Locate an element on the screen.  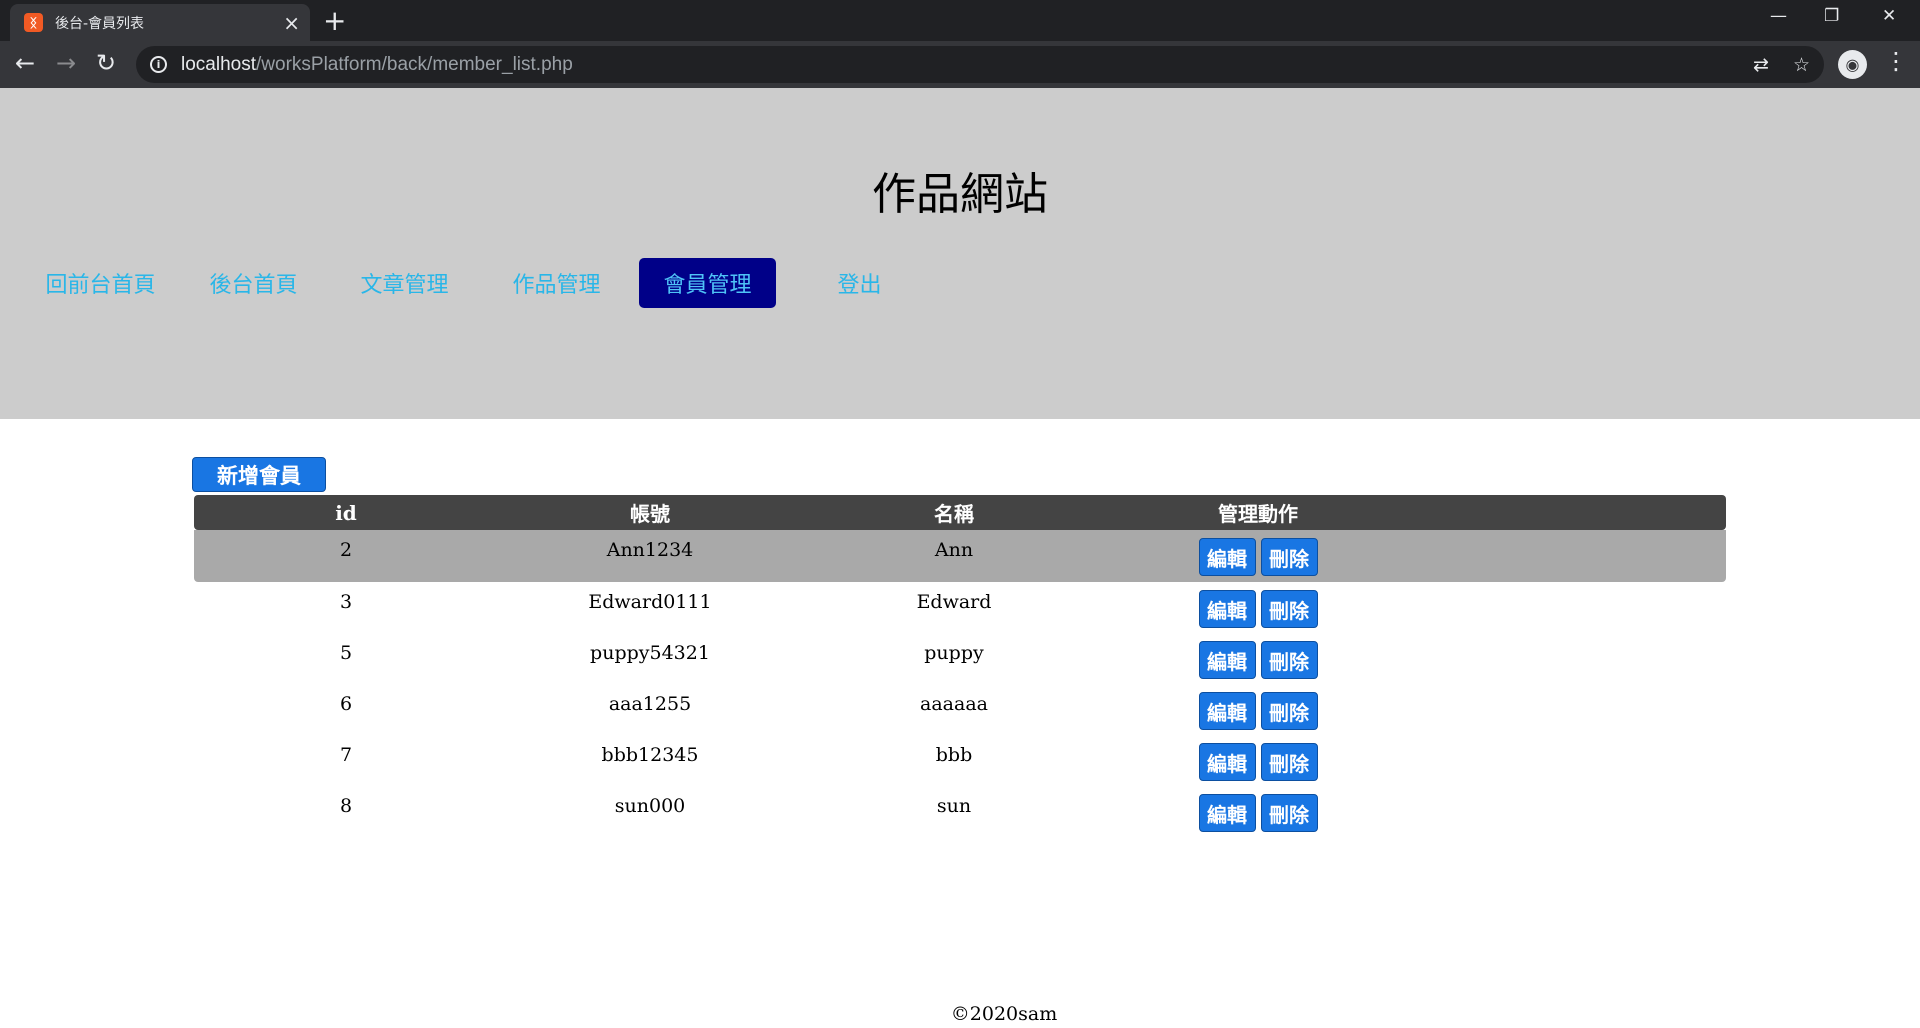
minimize-icon: — is located at coordinates (1778, 16).